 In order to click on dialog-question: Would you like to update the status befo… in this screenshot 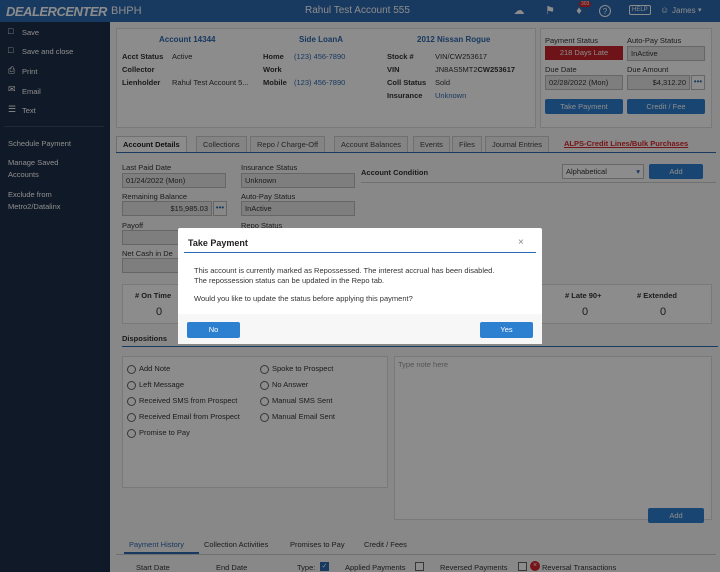, I will do `click(303, 298)`.